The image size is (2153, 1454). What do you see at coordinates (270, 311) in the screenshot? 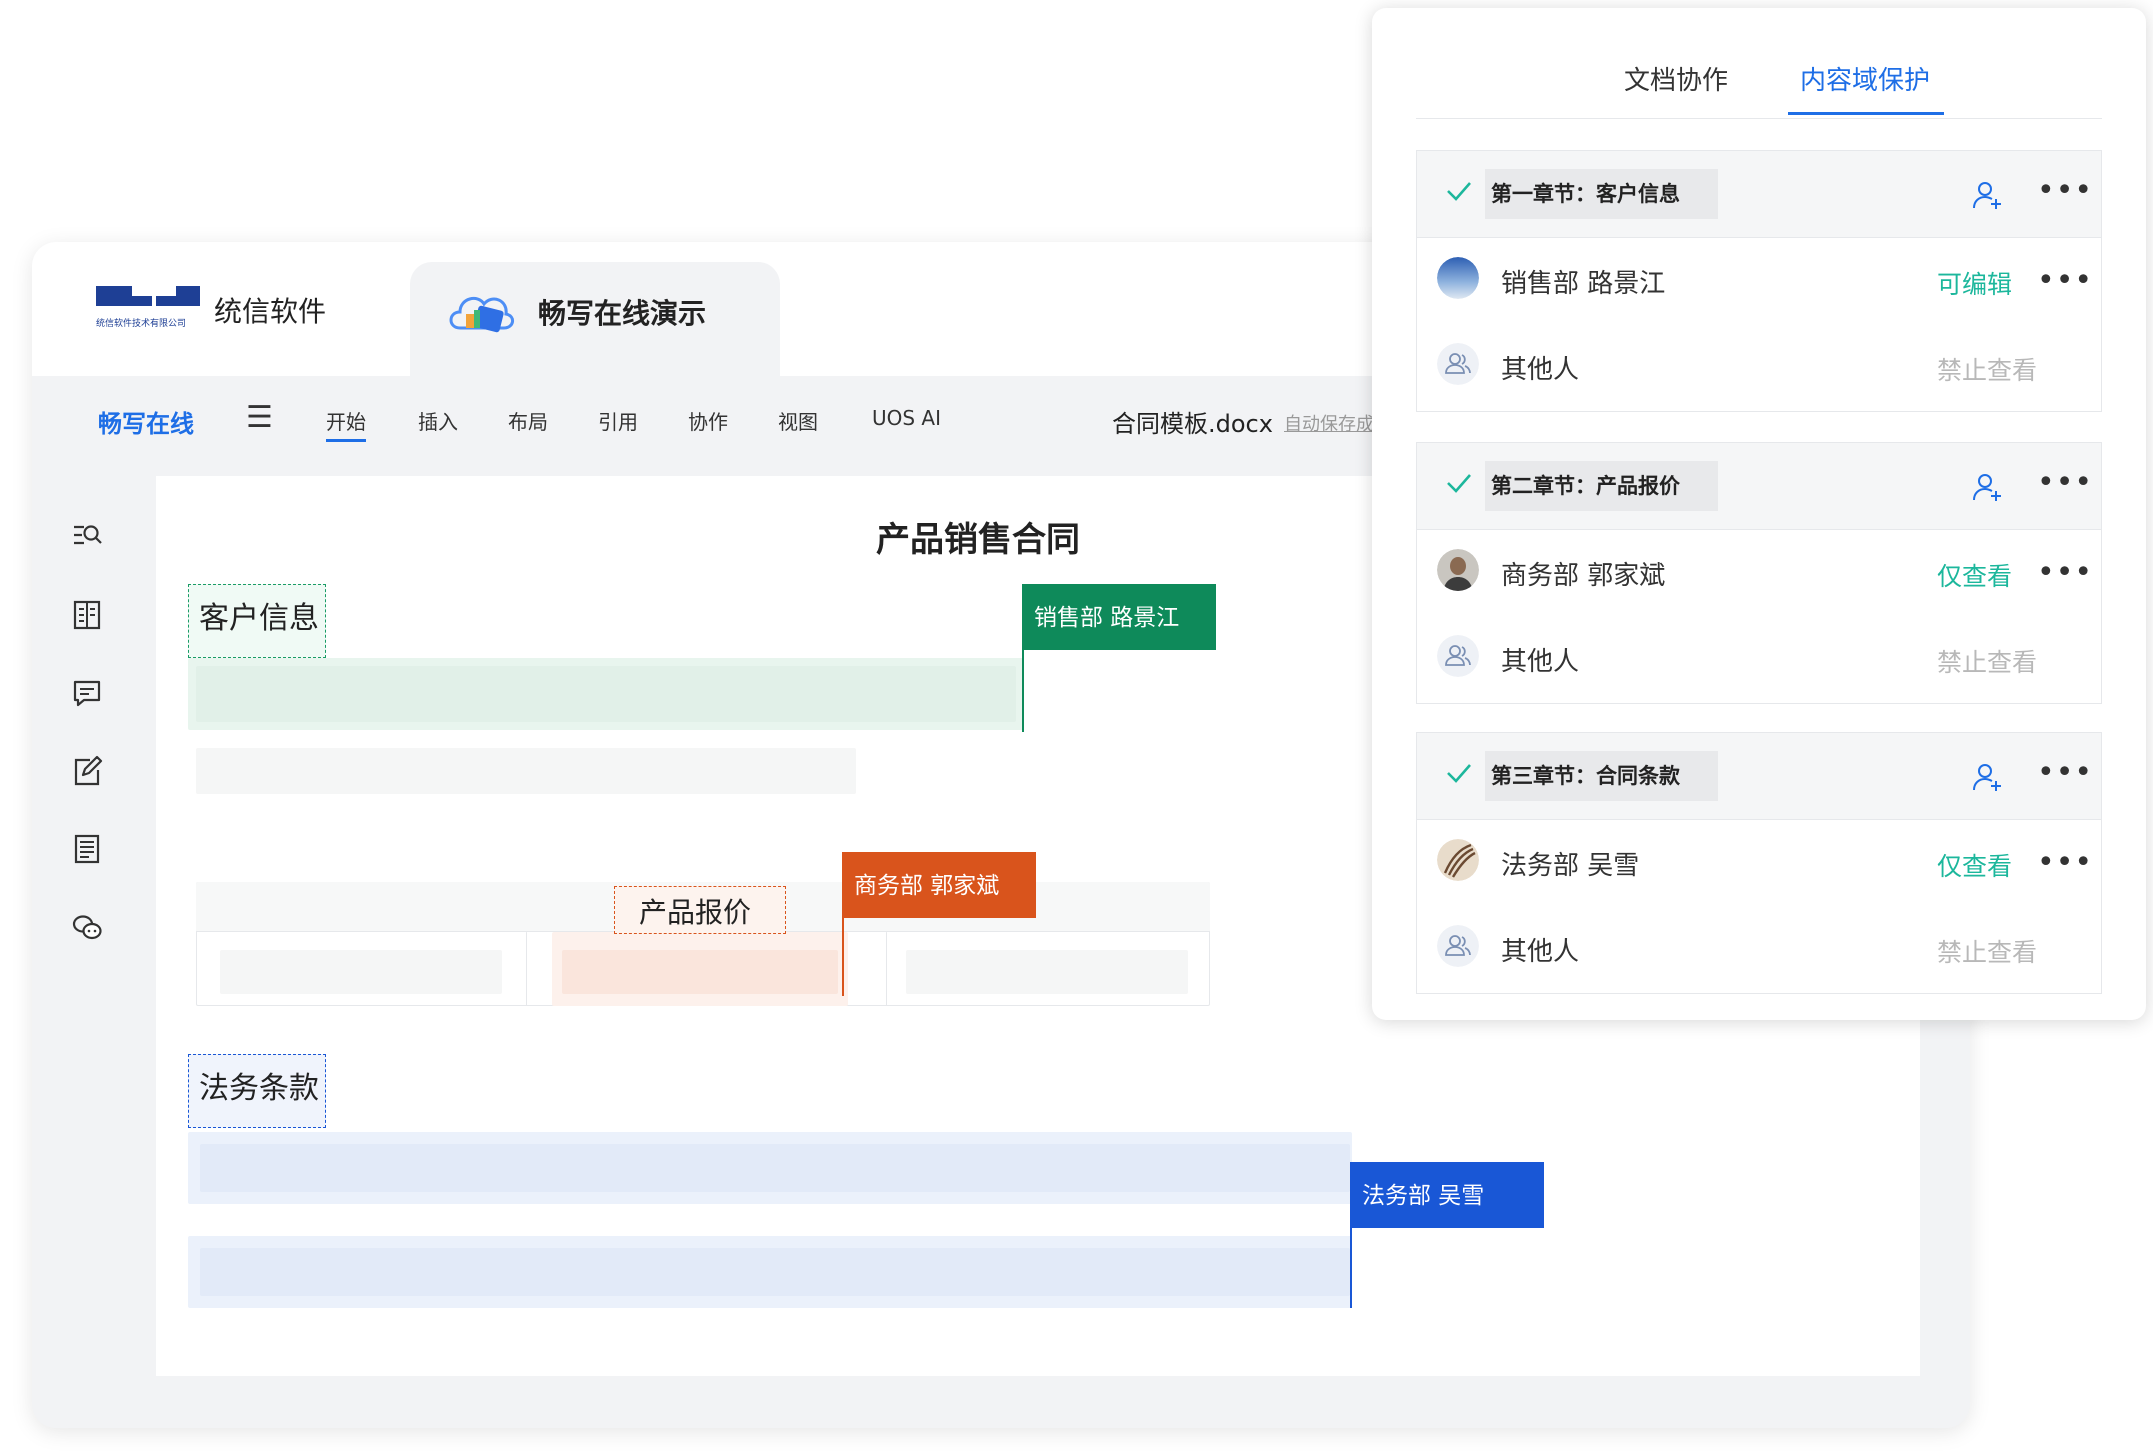
I see `tab-uniontech-label: 统信软件` at bounding box center [270, 311].